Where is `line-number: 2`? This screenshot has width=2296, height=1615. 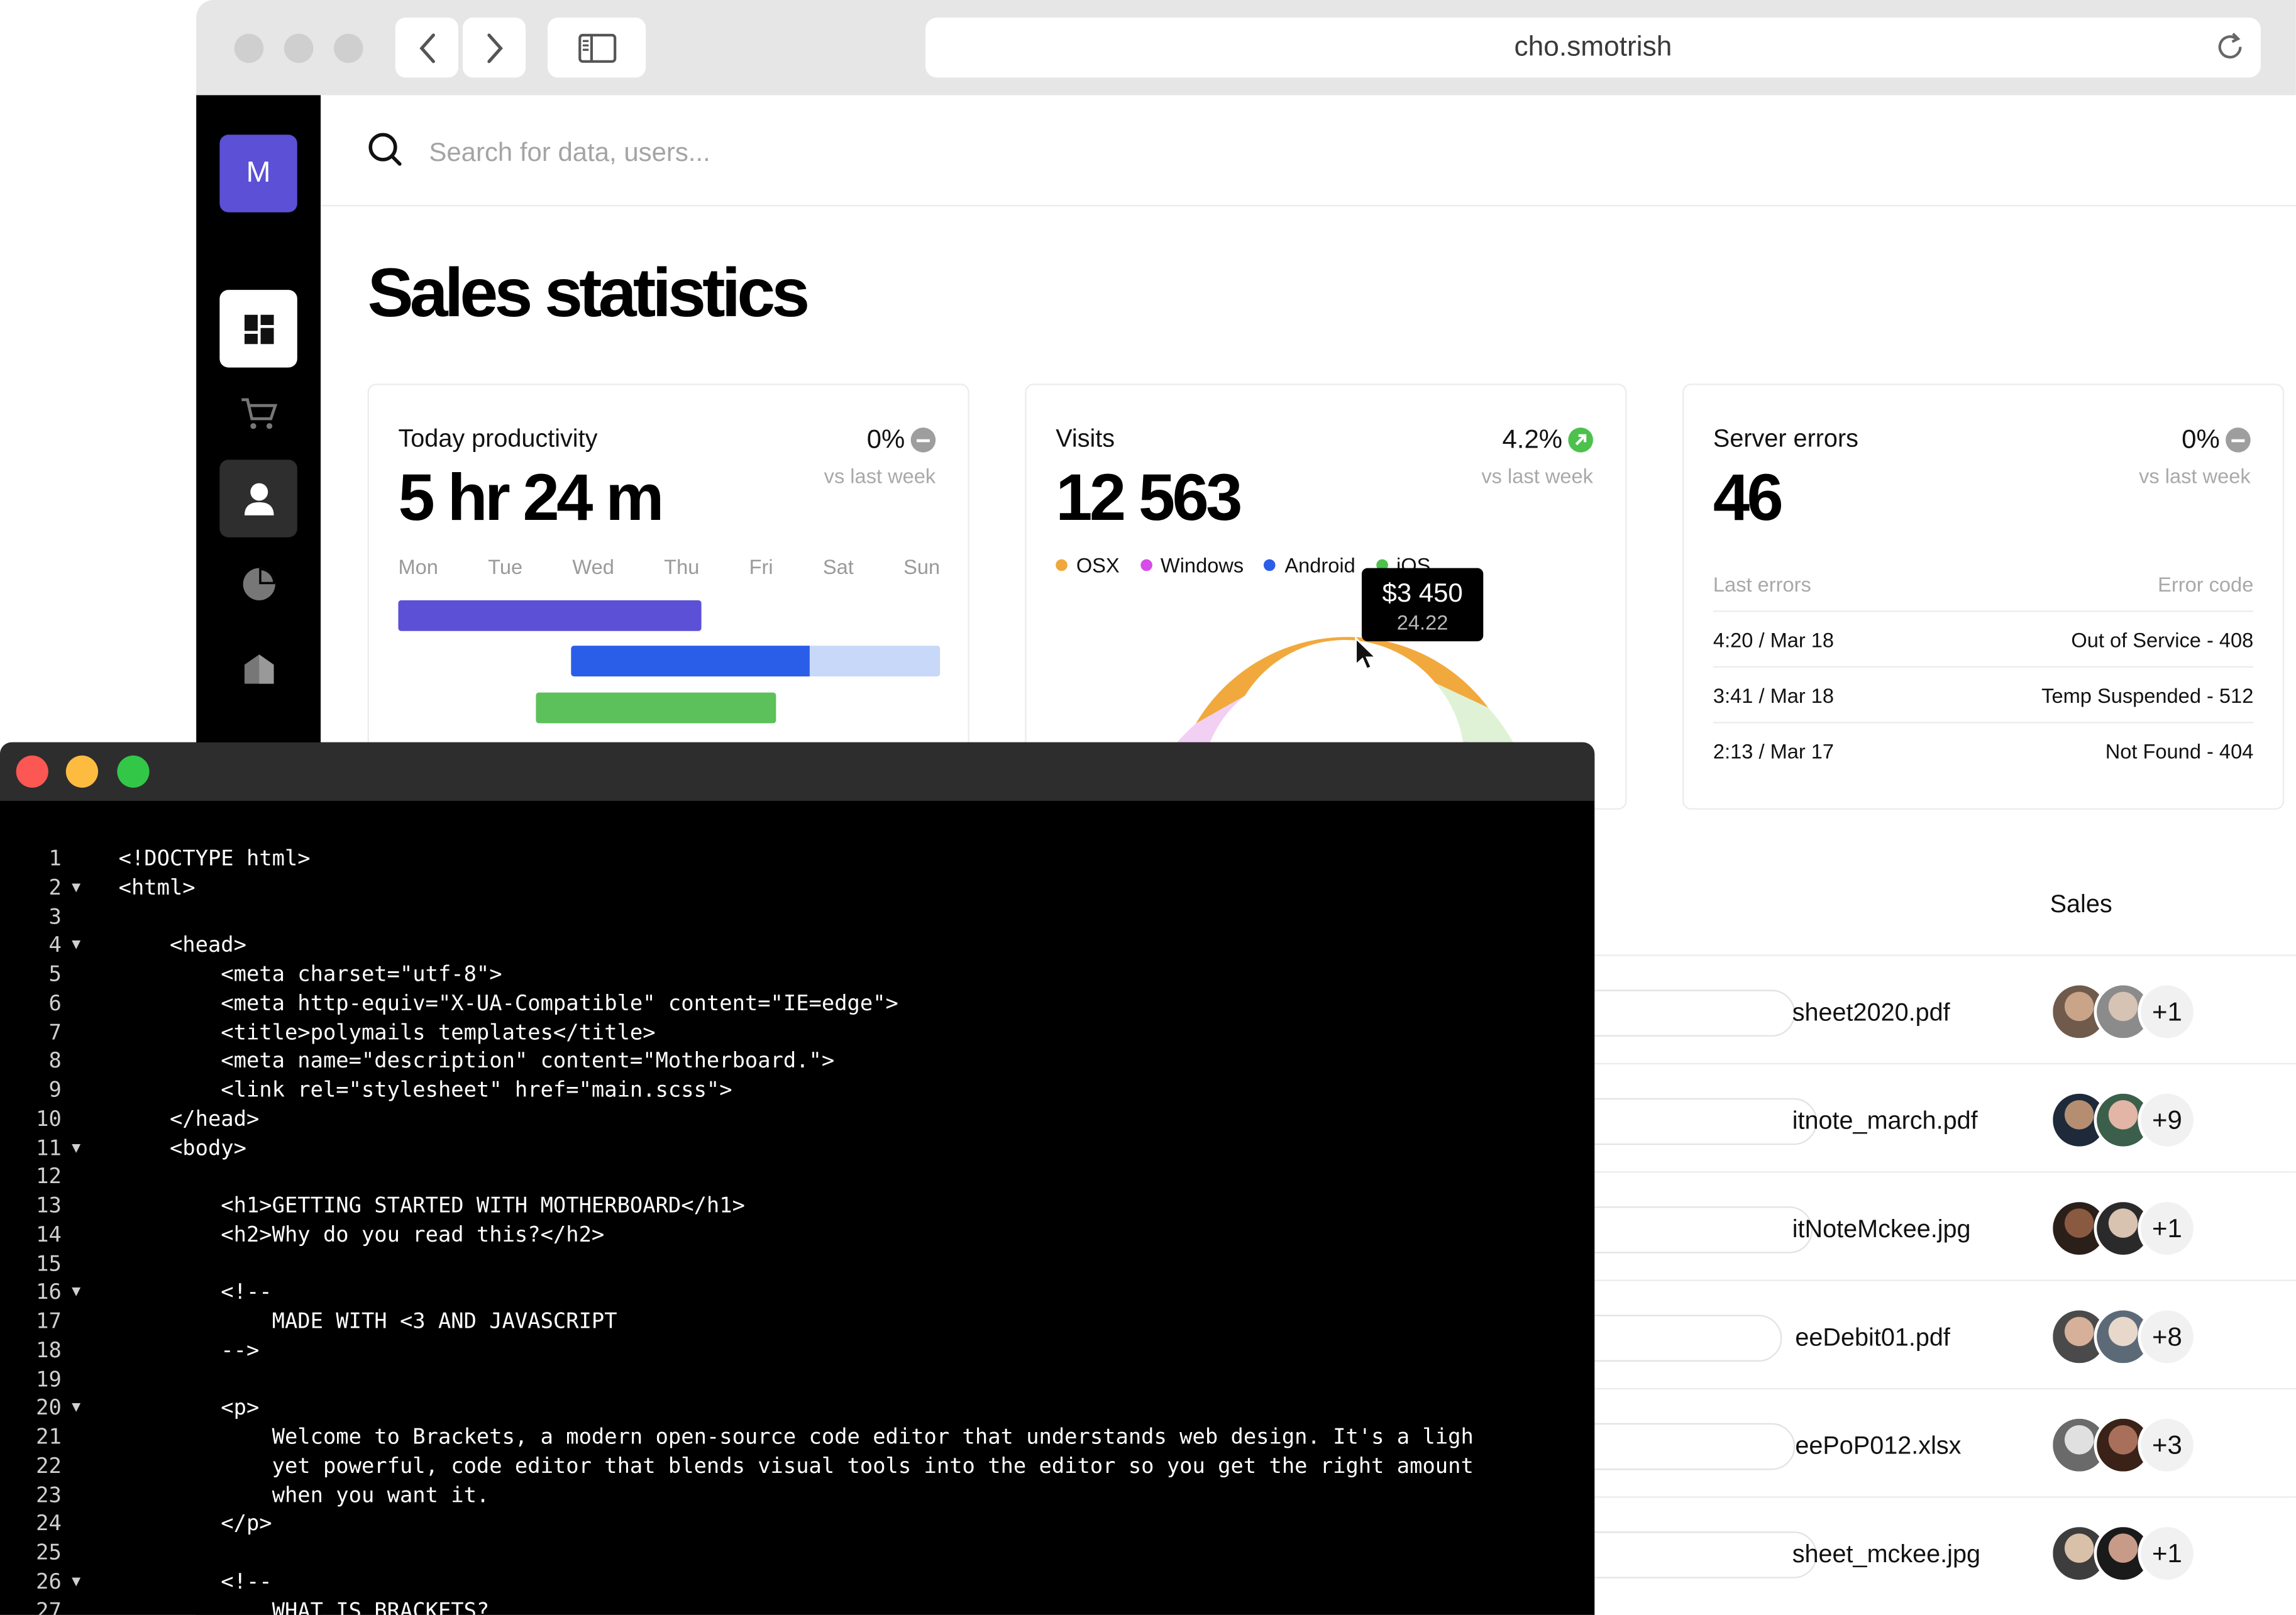
line-number: 2 is located at coordinates (55, 888).